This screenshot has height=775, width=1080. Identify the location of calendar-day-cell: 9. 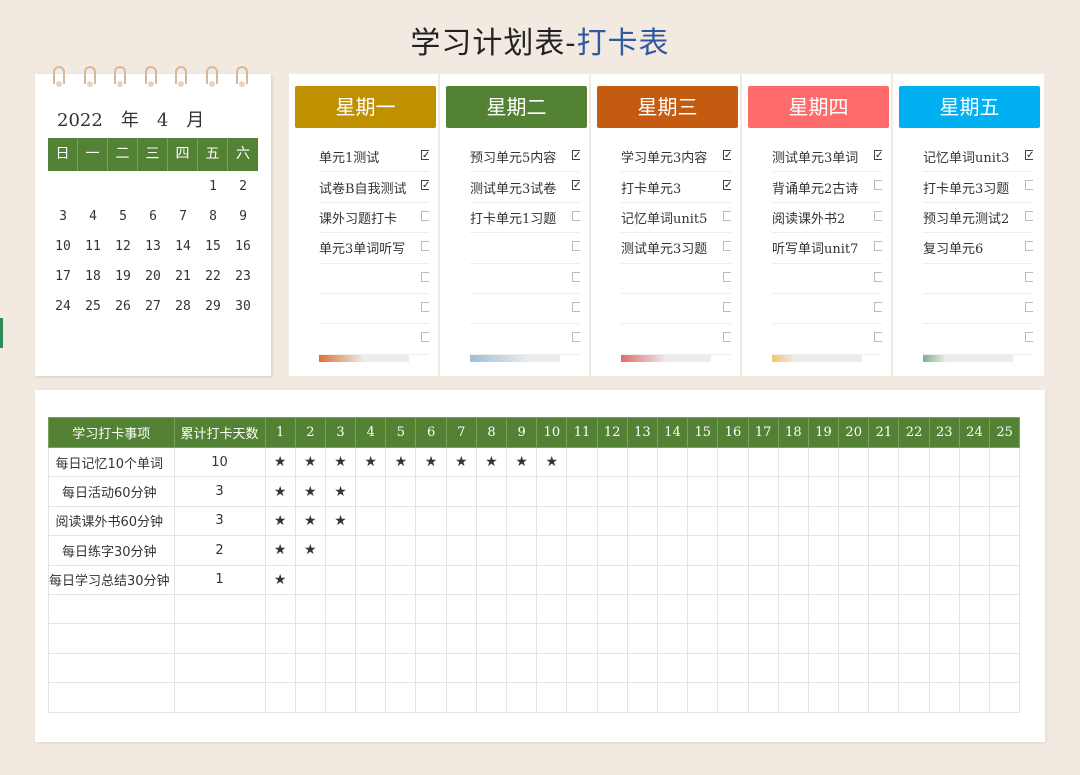
(243, 216).